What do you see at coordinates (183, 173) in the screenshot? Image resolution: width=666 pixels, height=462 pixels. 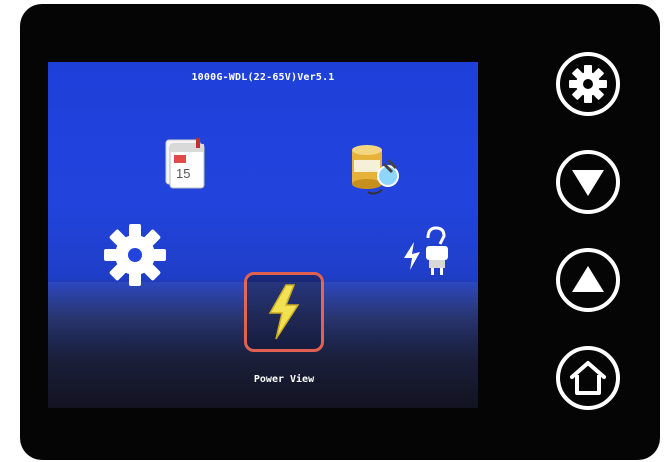 I see `svg-text: 15` at bounding box center [183, 173].